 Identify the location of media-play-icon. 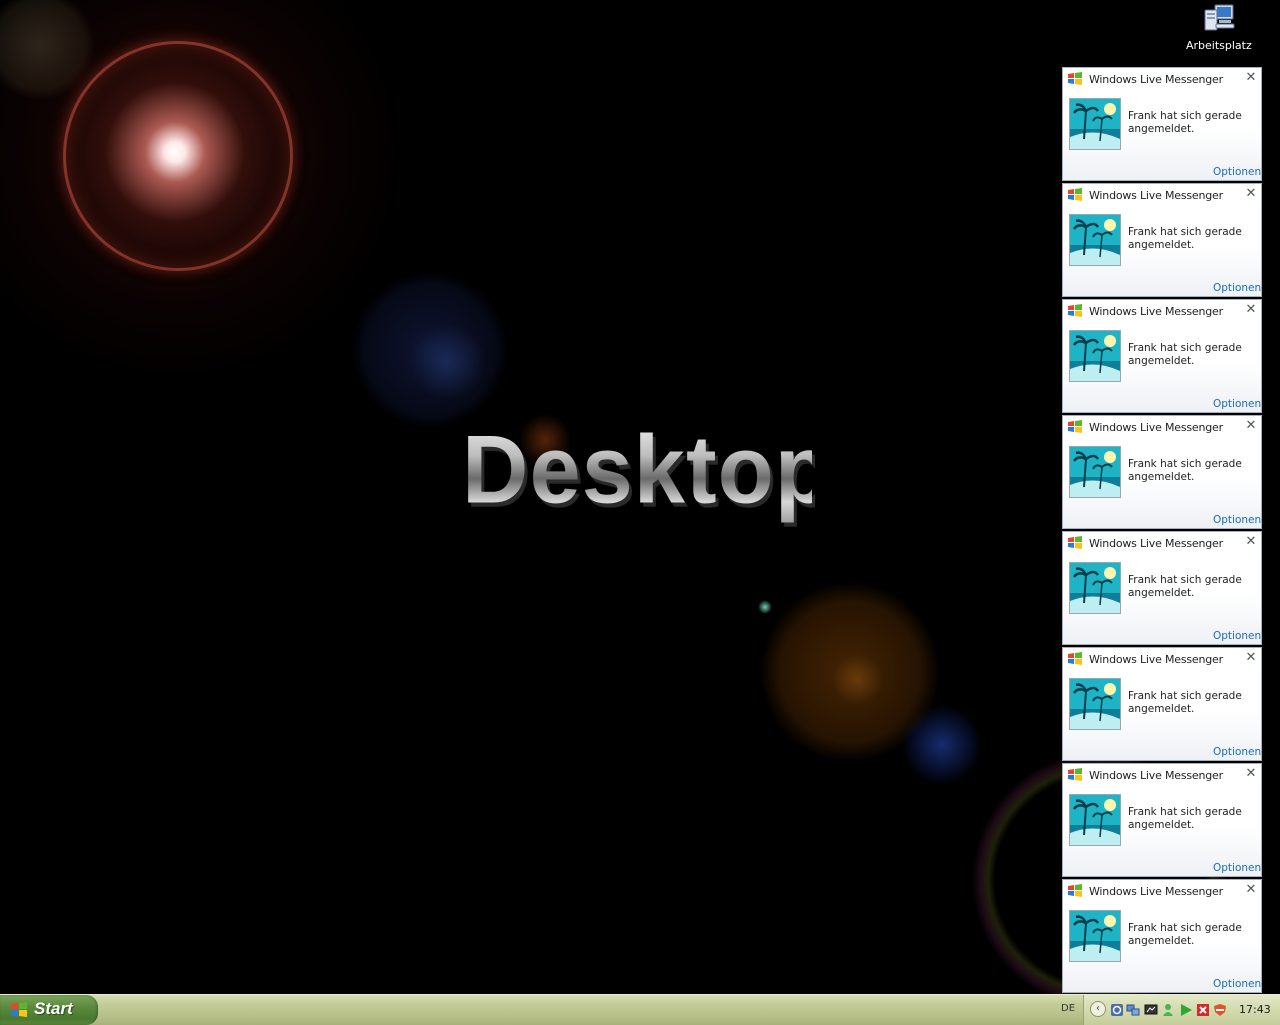
(1186, 1009).